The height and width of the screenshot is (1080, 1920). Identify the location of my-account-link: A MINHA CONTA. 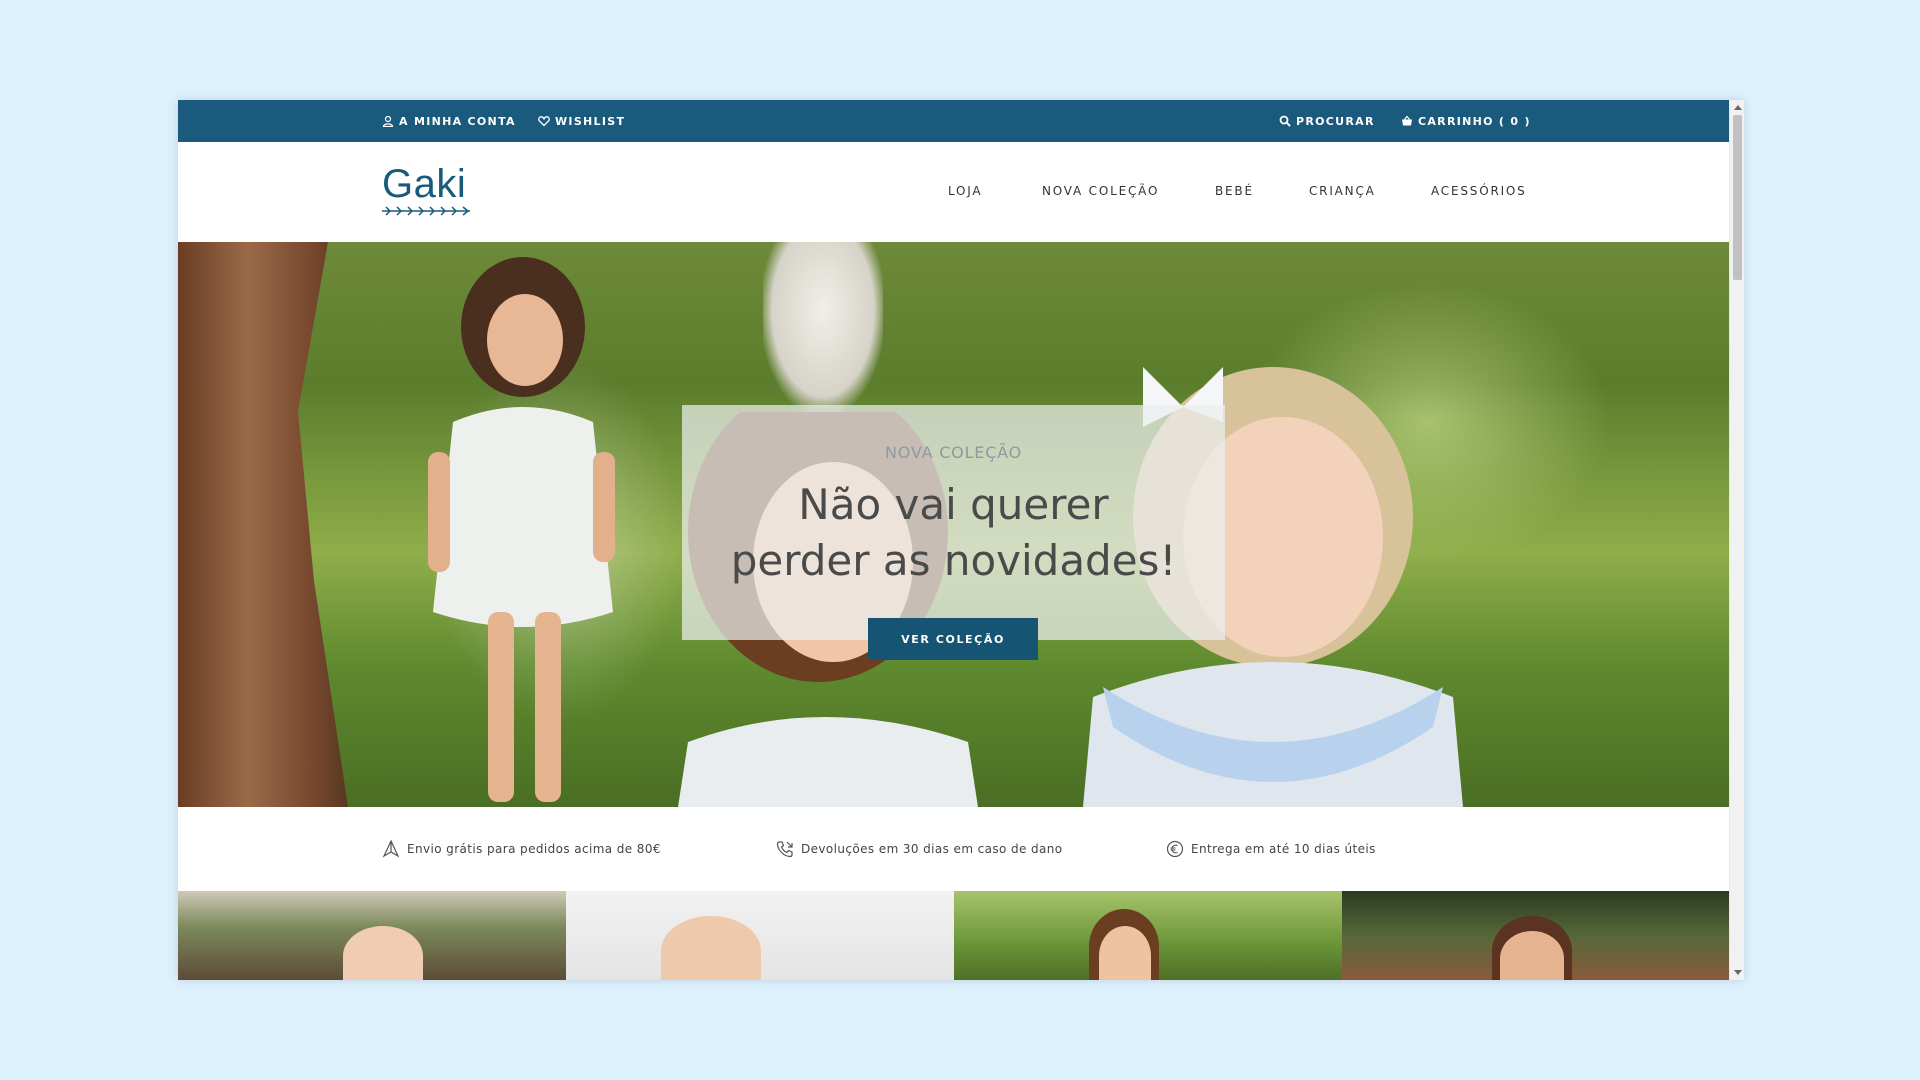
(449, 121).